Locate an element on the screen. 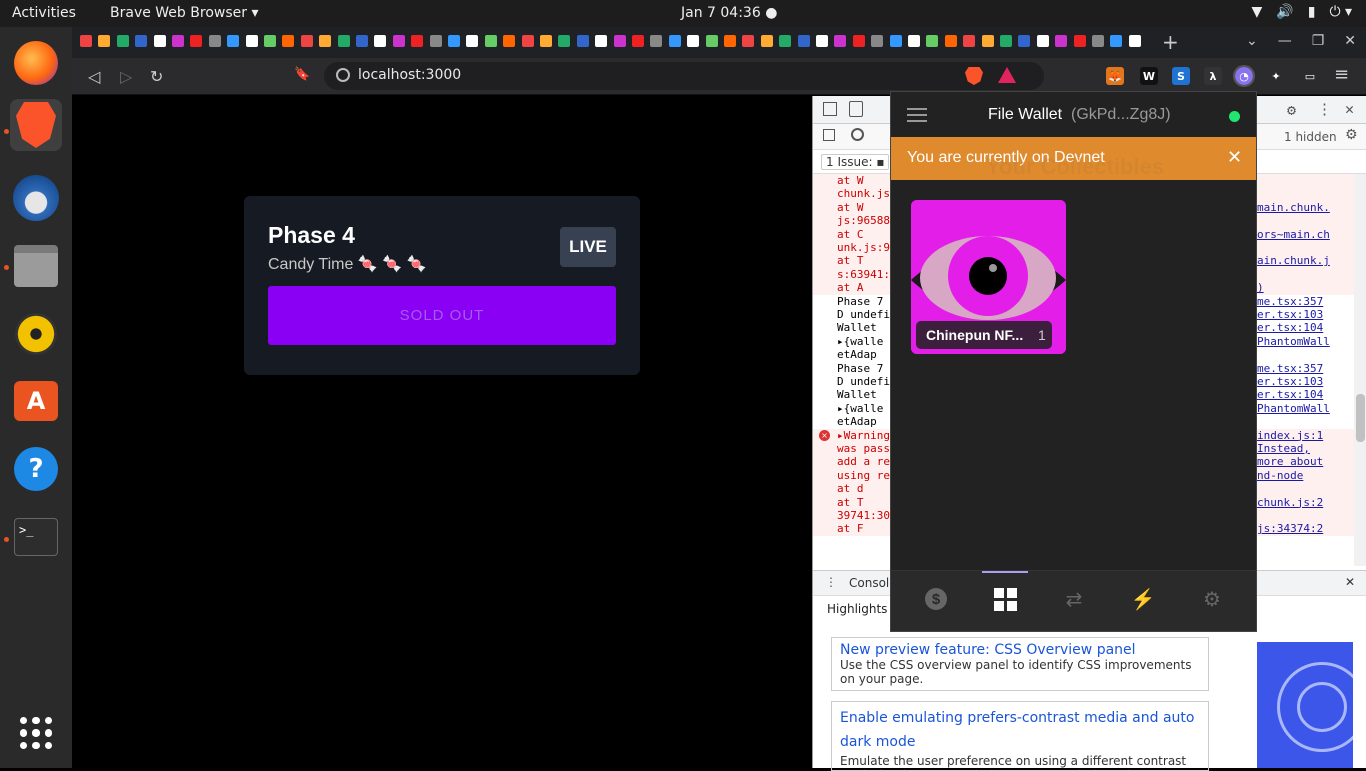  bookmark-icon: 🔖 is located at coordinates (302, 74).